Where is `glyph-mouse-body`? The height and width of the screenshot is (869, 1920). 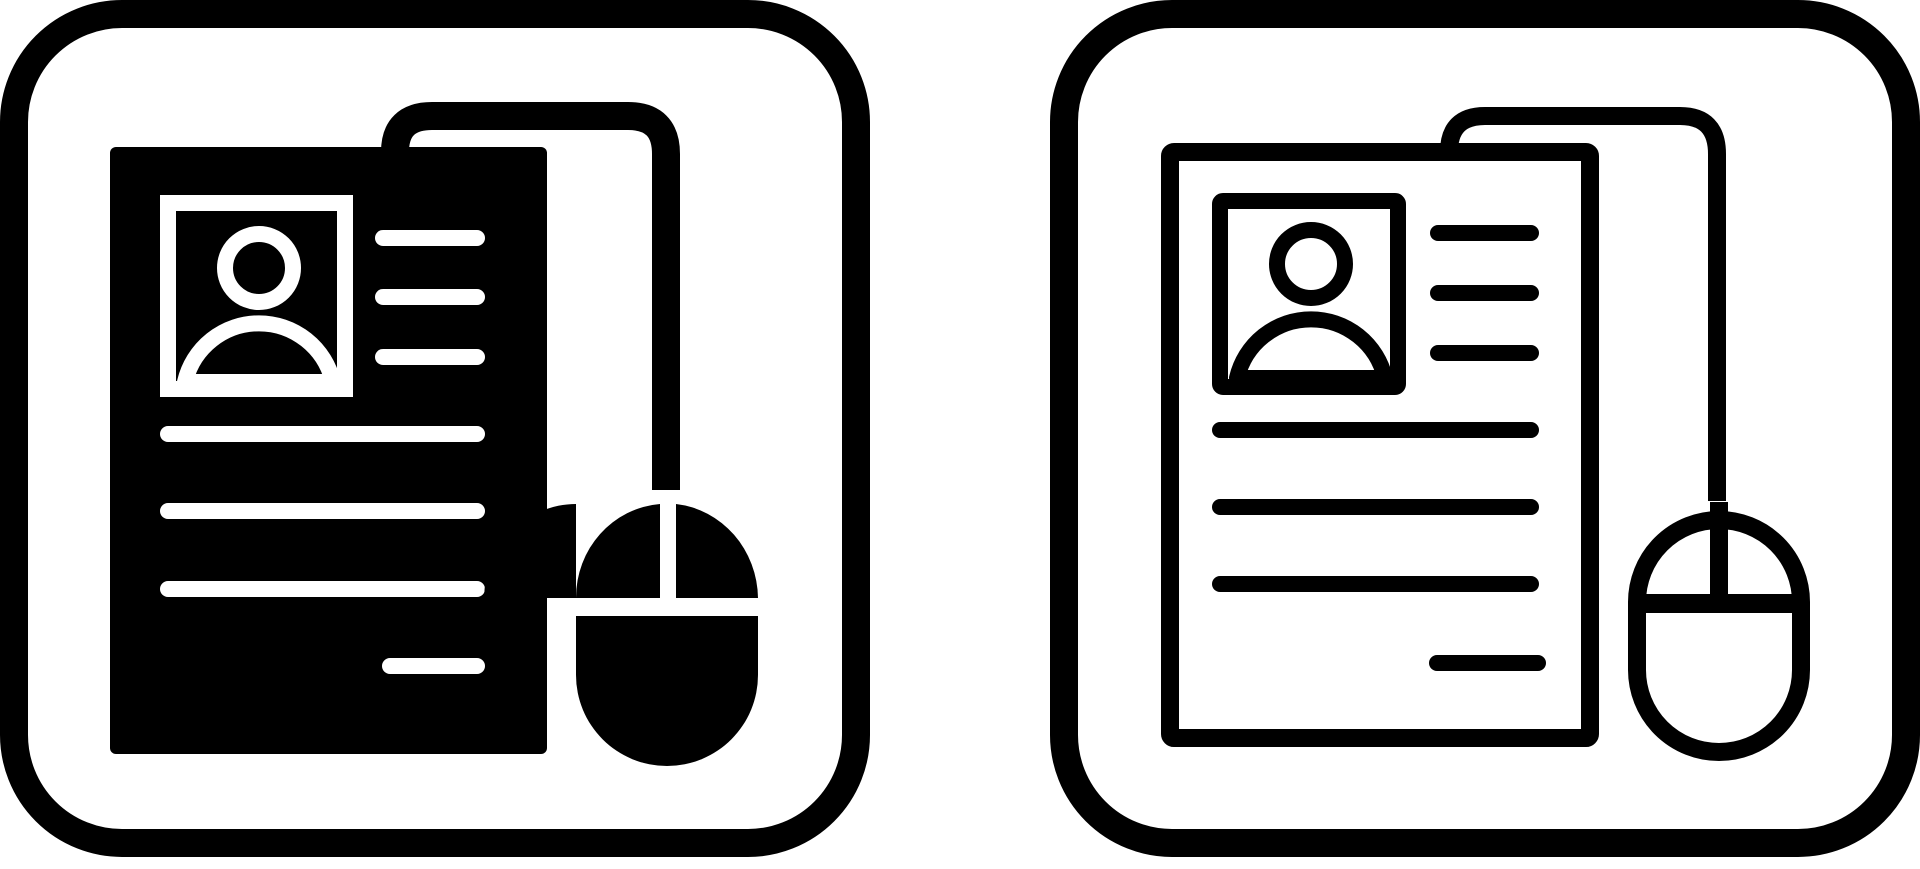
glyph-mouse-body is located at coordinates (667, 691).